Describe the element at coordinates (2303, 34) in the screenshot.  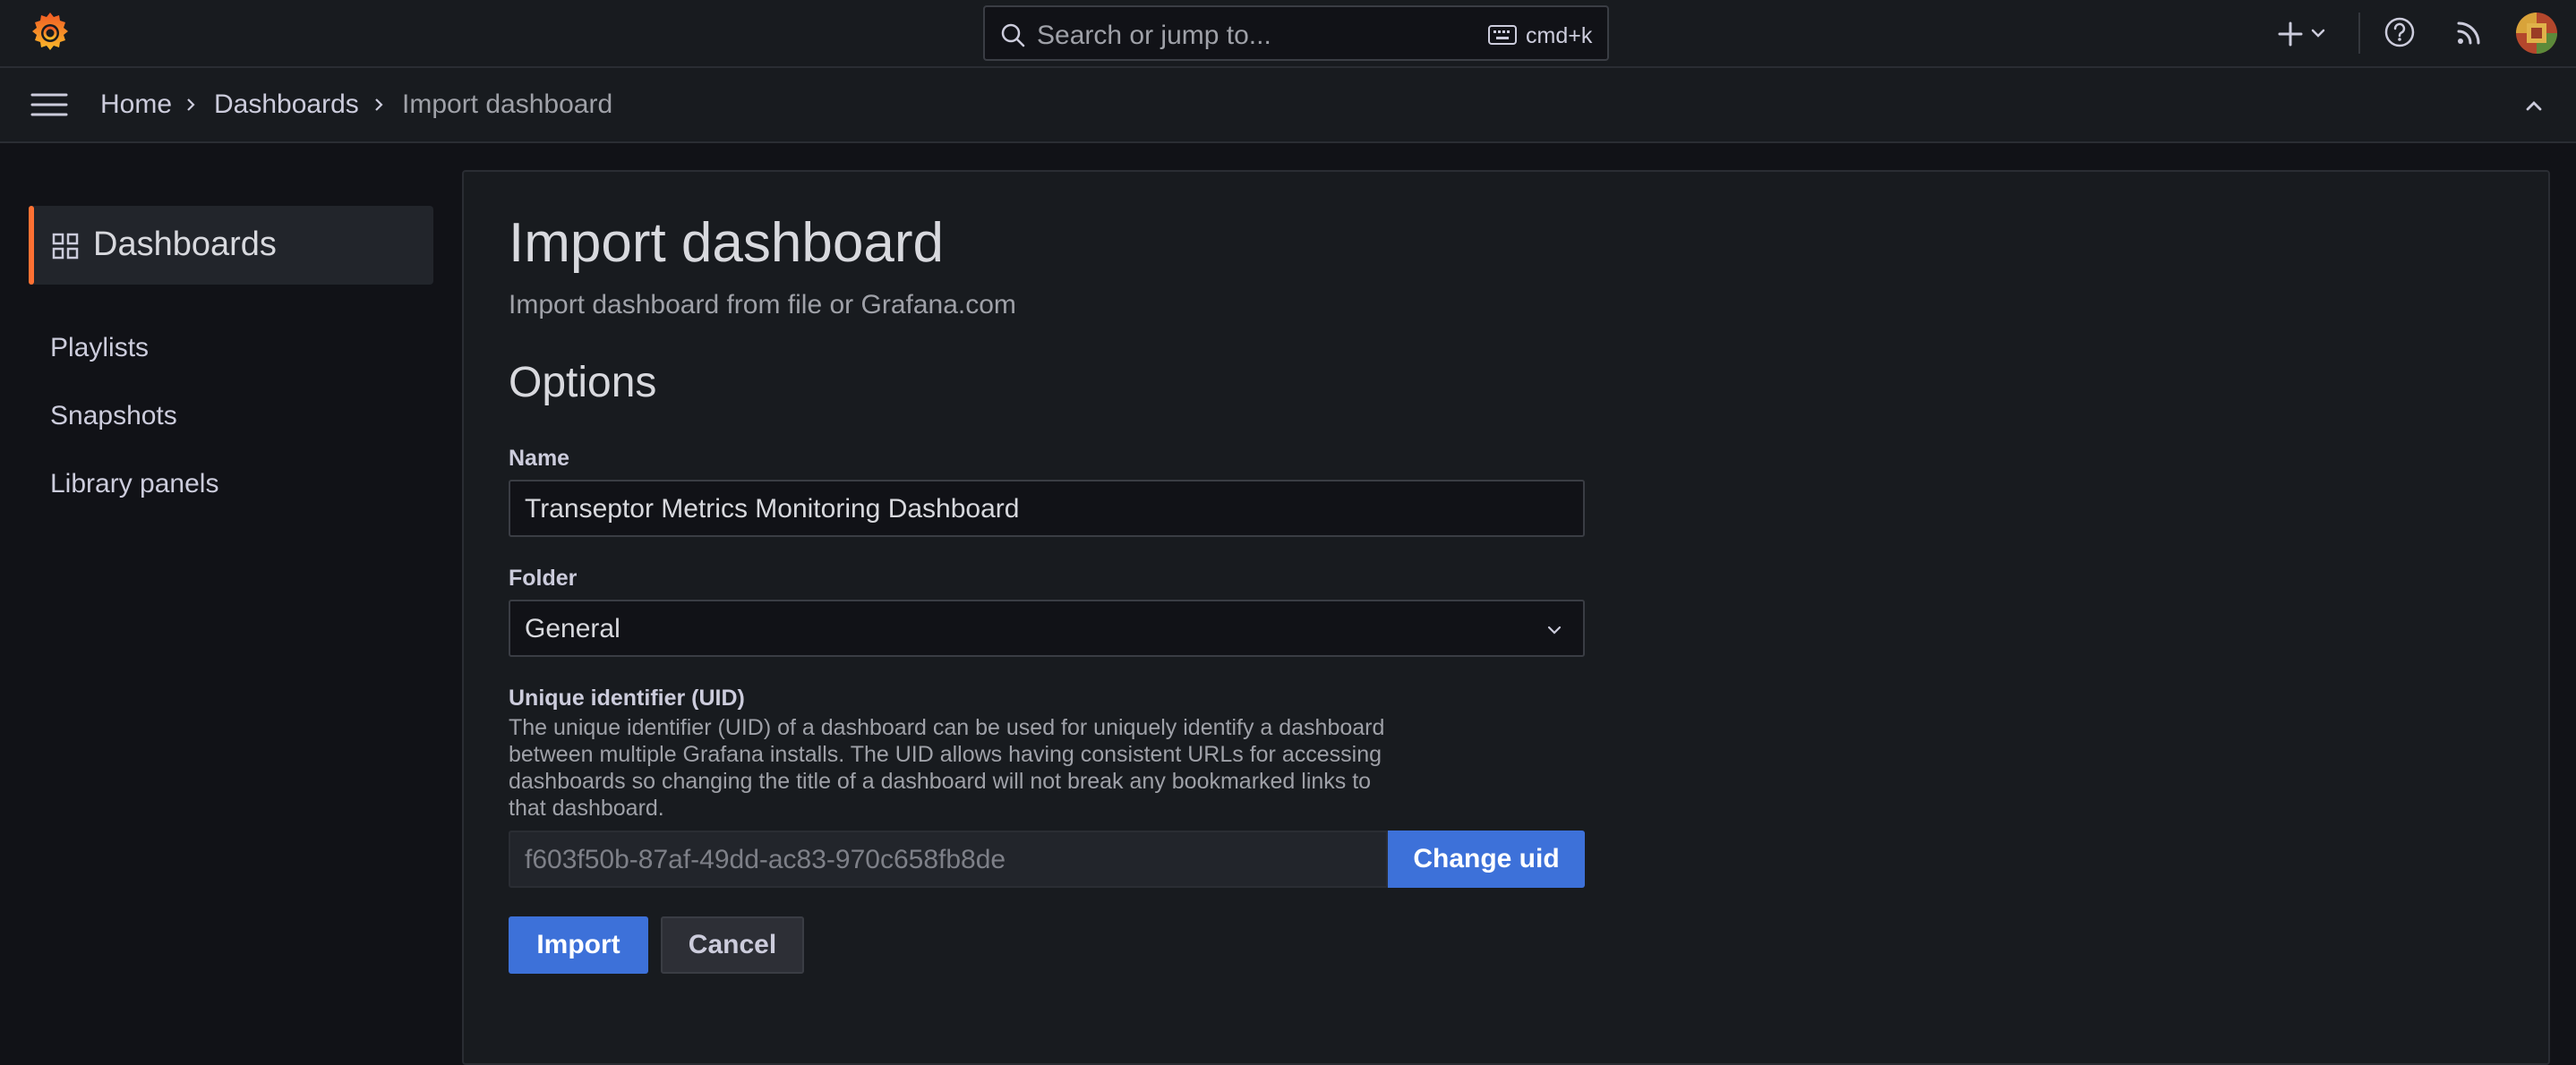
I see `new-menu-button` at that location.